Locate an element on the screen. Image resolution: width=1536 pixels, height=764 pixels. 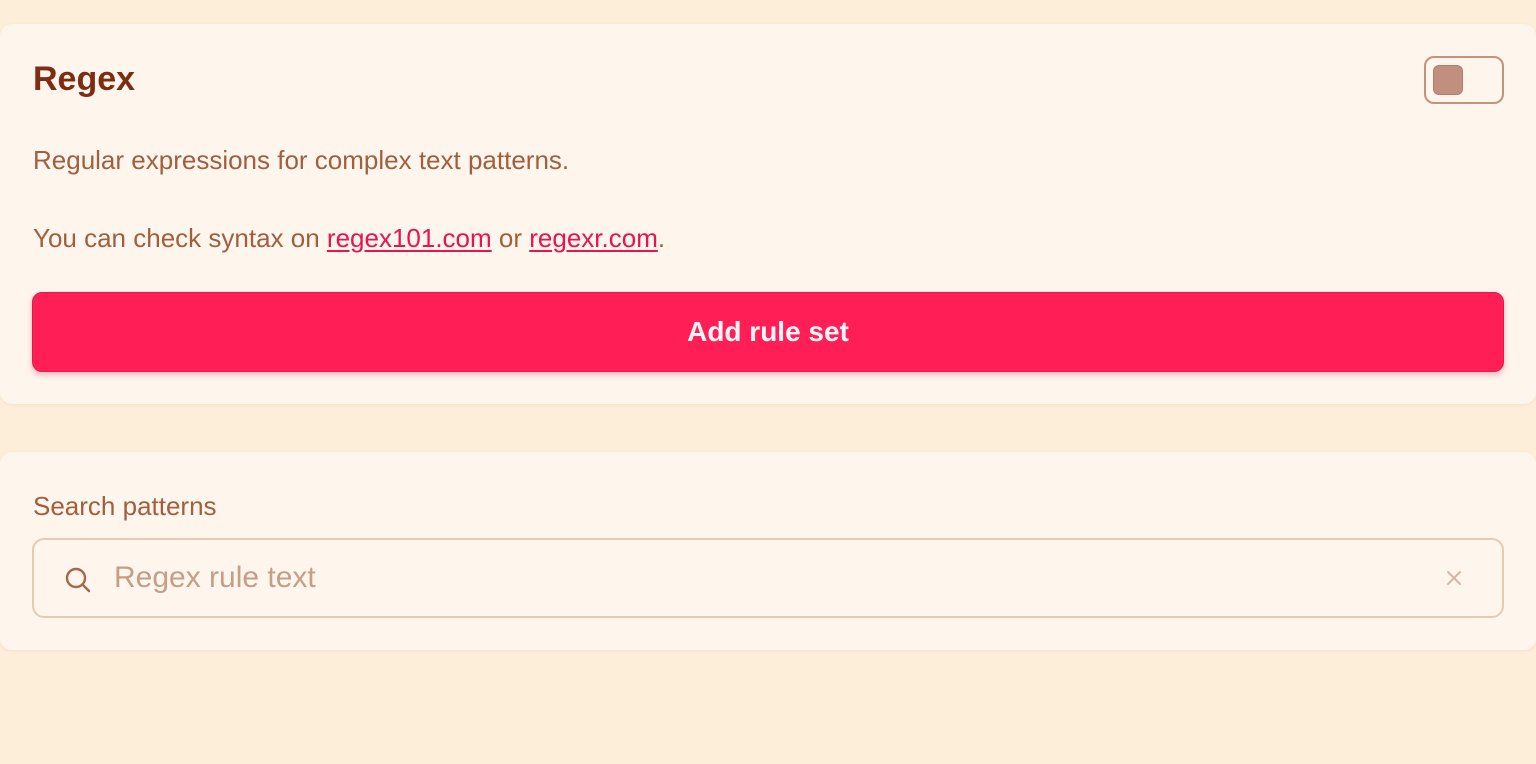
search-input is located at coordinates (764, 578).